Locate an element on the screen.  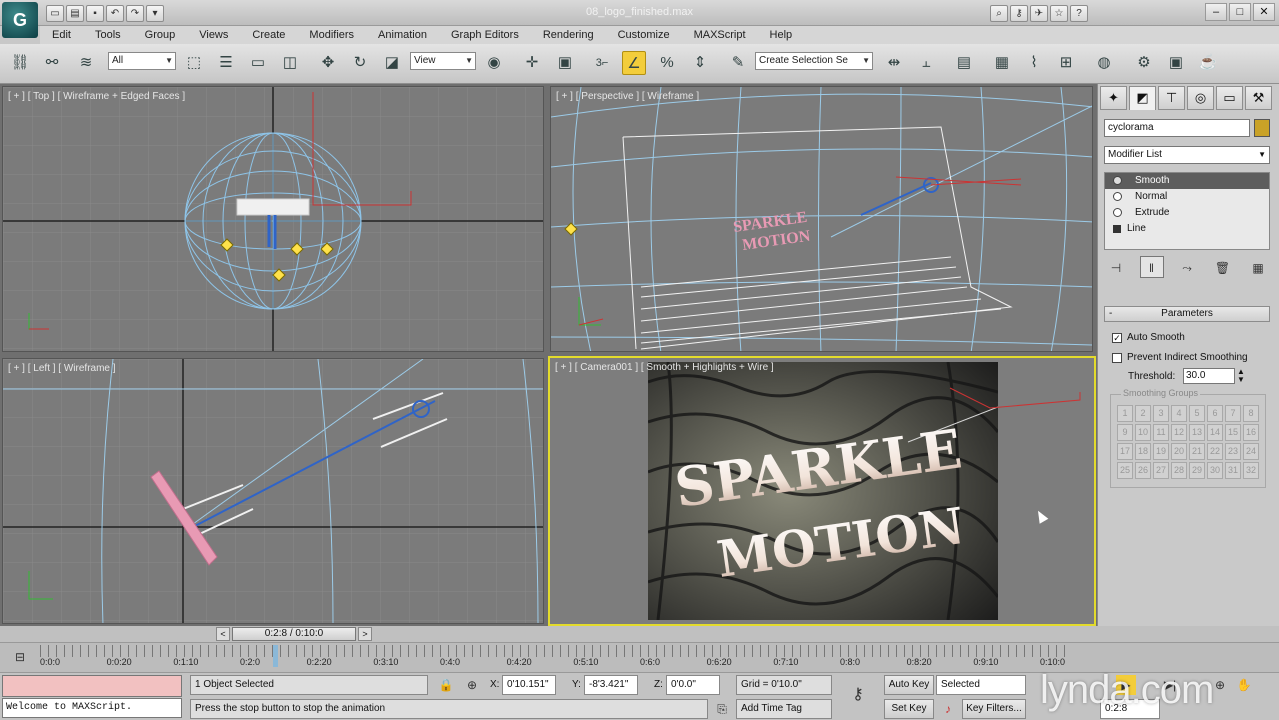
smoothing-group-button: 4 is located at coordinates (1179, 413).